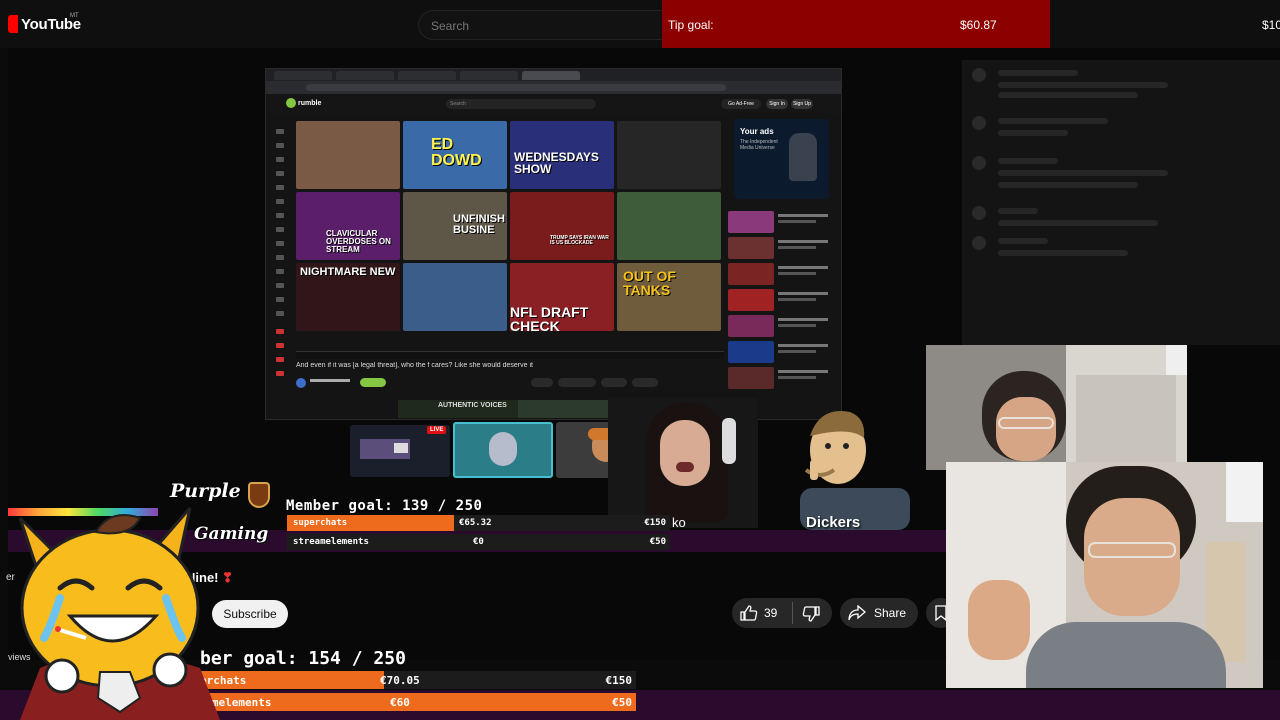  Describe the element at coordinates (503, 450) in the screenshot. I see `participant-avatar-cam` at that location.